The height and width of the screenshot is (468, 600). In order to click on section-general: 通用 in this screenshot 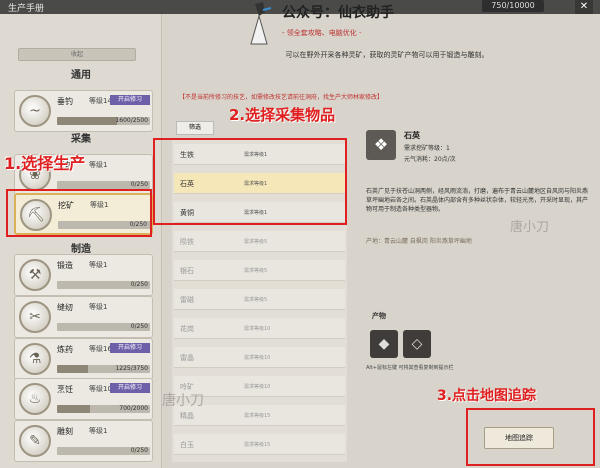, I will do `click(81, 75)`.